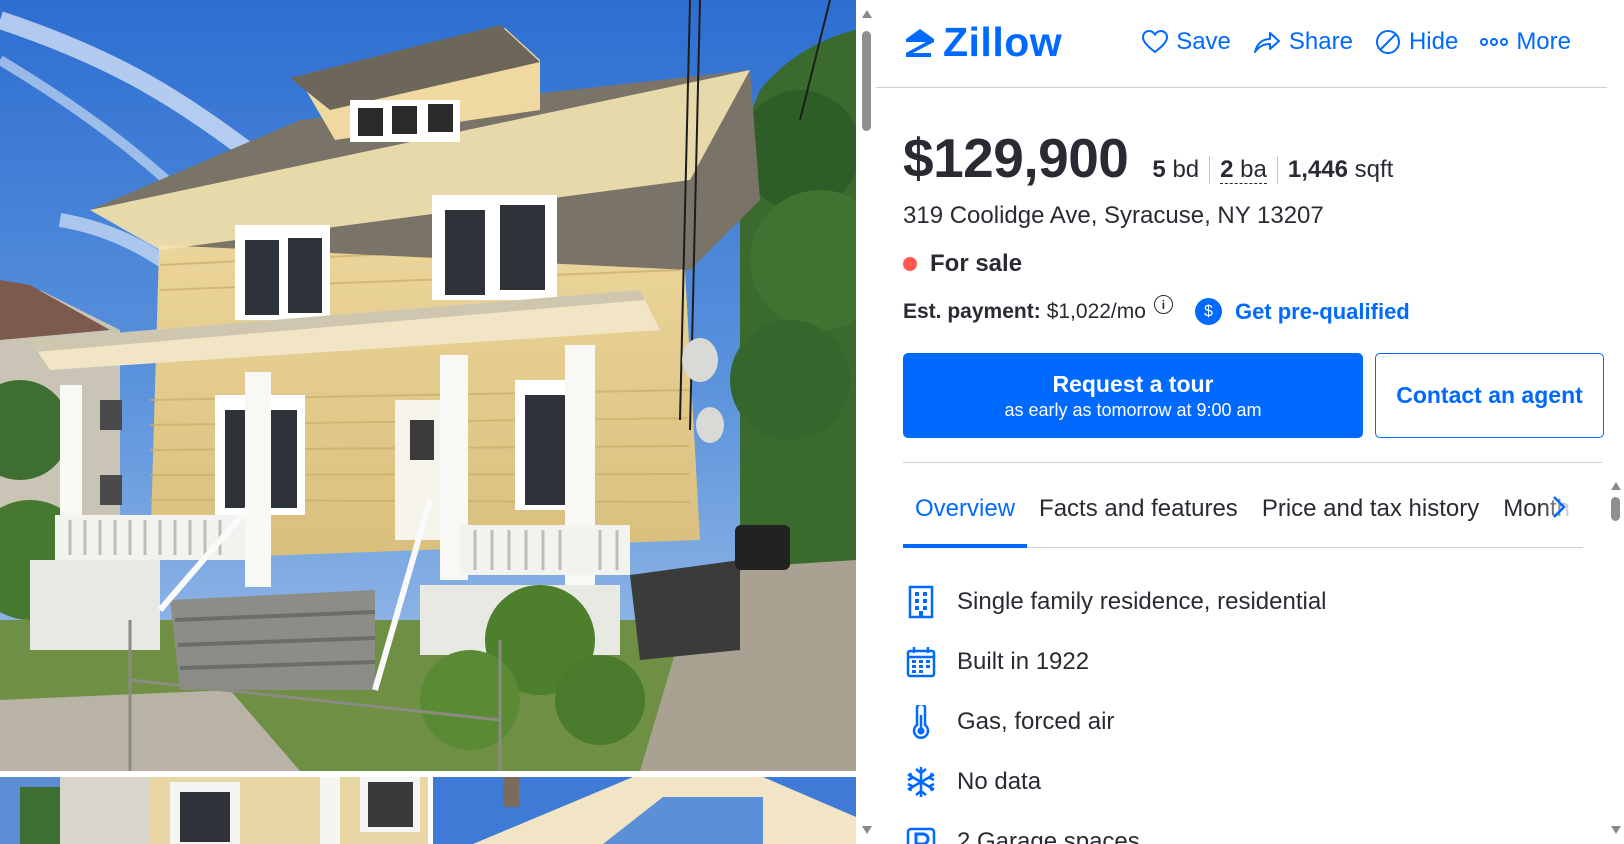 The width and height of the screenshot is (1624, 844). Describe the element at coordinates (1115, 662) in the screenshot. I see `feature-item: Built in 1922` at that location.